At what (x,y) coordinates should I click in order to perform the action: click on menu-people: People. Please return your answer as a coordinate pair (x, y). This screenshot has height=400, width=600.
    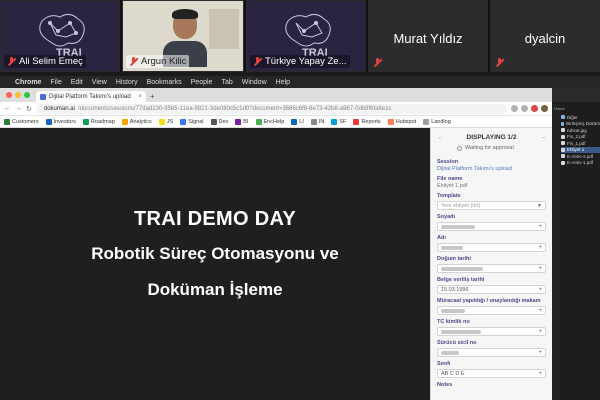
    Looking at the image, I should click on (202, 82).